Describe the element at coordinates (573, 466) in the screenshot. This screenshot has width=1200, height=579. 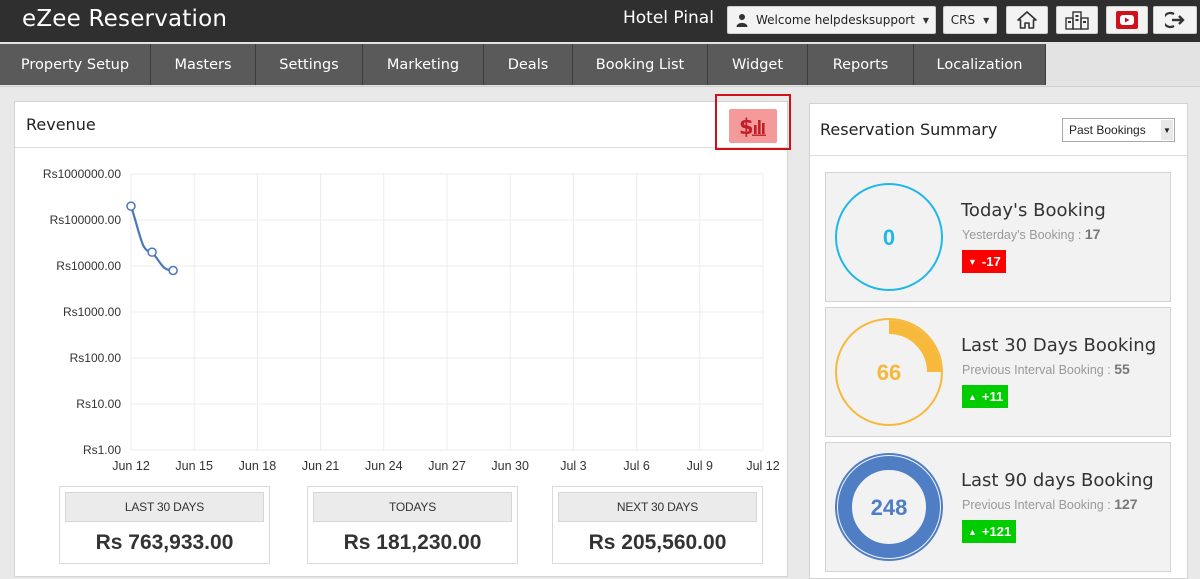
I see `x-tick-label: Jul 3` at that location.